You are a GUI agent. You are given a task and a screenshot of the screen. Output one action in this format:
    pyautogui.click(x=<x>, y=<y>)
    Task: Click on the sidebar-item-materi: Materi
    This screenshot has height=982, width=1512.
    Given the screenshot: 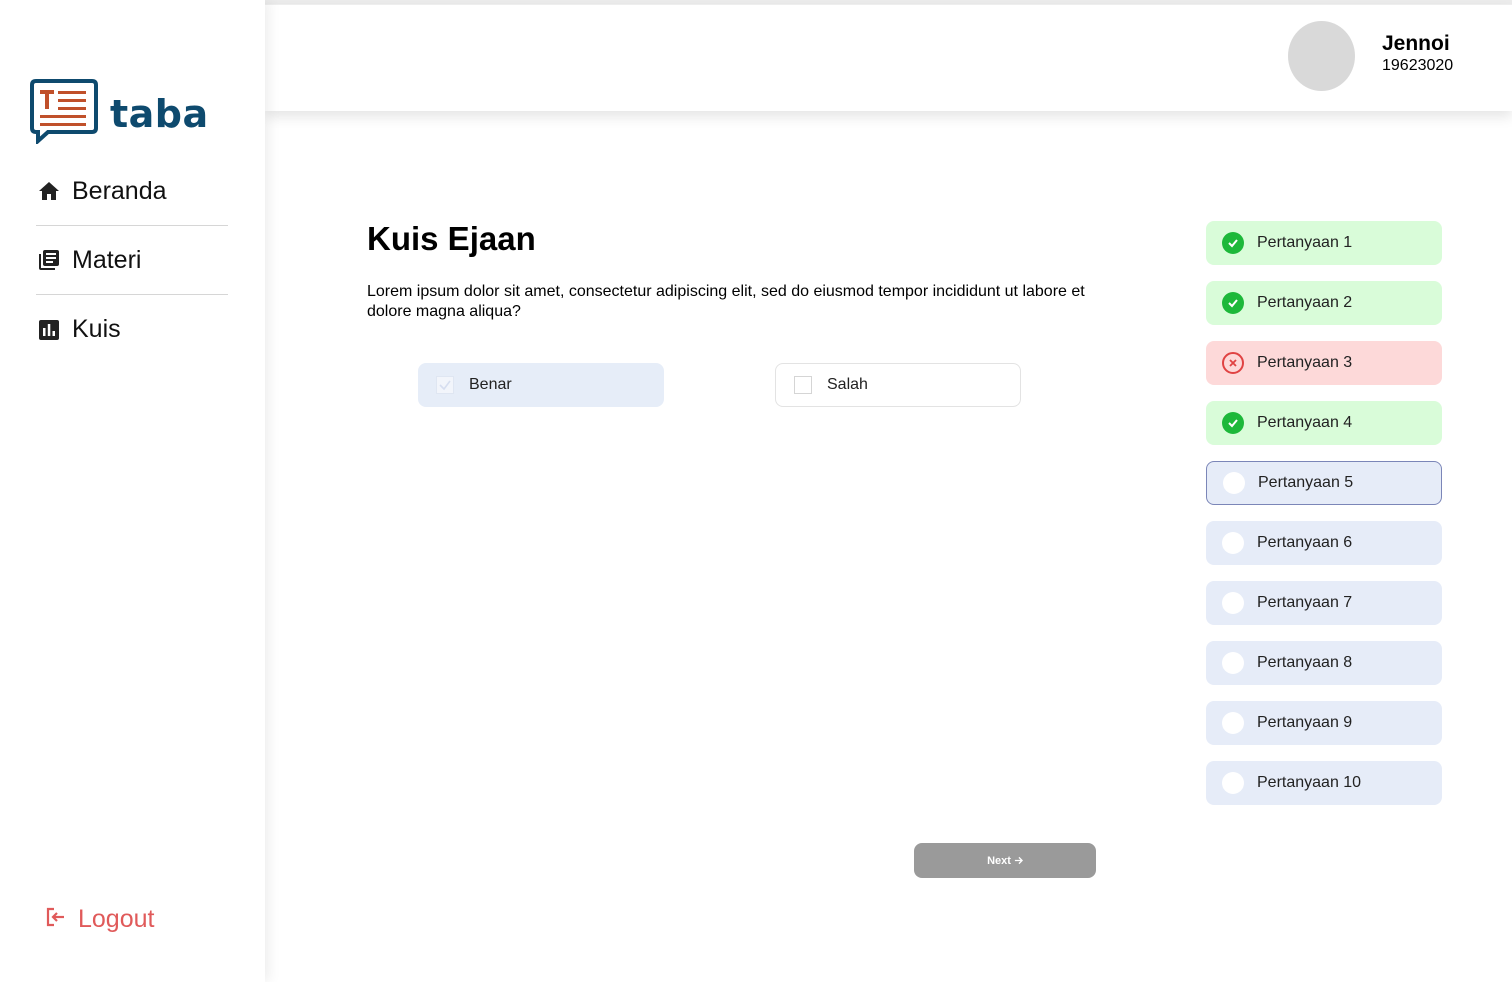 What is the action you would take?
    pyautogui.click(x=132, y=260)
    